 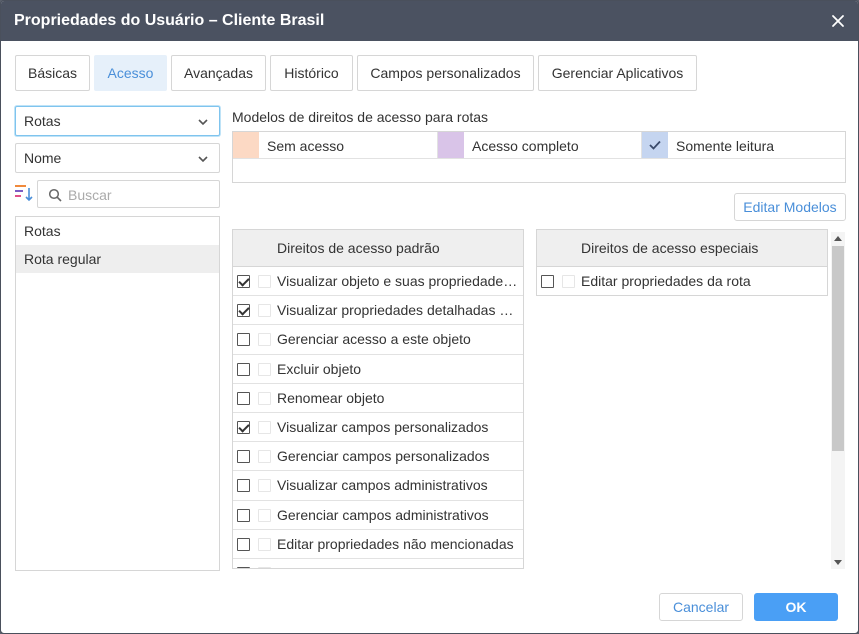 What do you see at coordinates (55, 195) in the screenshot?
I see `search-icon` at bounding box center [55, 195].